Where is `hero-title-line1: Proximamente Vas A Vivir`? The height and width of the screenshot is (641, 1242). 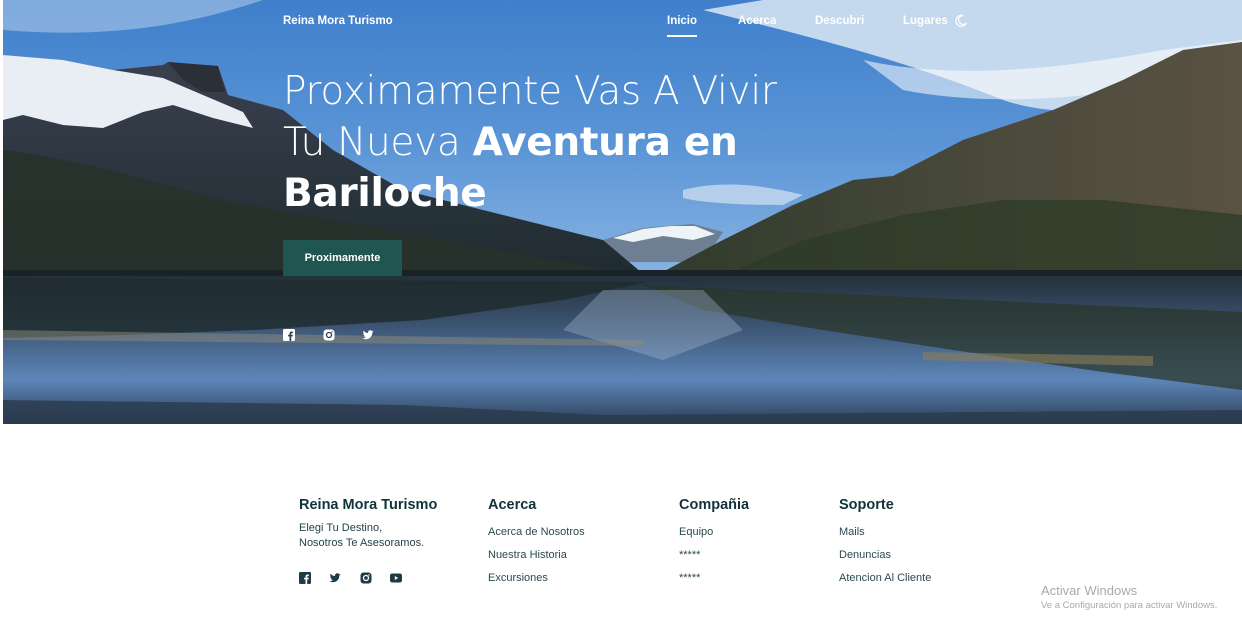
hero-title-line1: Proximamente Vas A Vivir is located at coordinates (530, 91).